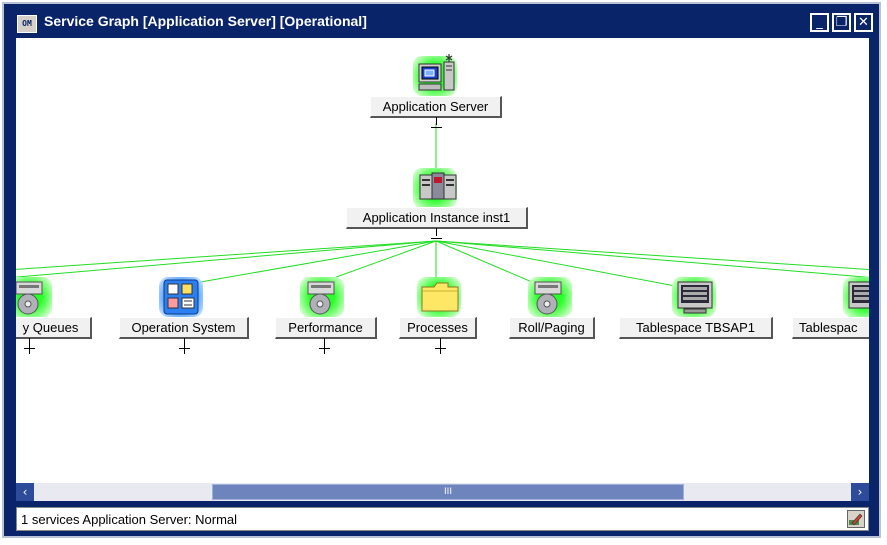 The height and width of the screenshot is (545, 887). Describe the element at coordinates (552, 328) in the screenshot. I see `node-label: Roll/Paging` at that location.